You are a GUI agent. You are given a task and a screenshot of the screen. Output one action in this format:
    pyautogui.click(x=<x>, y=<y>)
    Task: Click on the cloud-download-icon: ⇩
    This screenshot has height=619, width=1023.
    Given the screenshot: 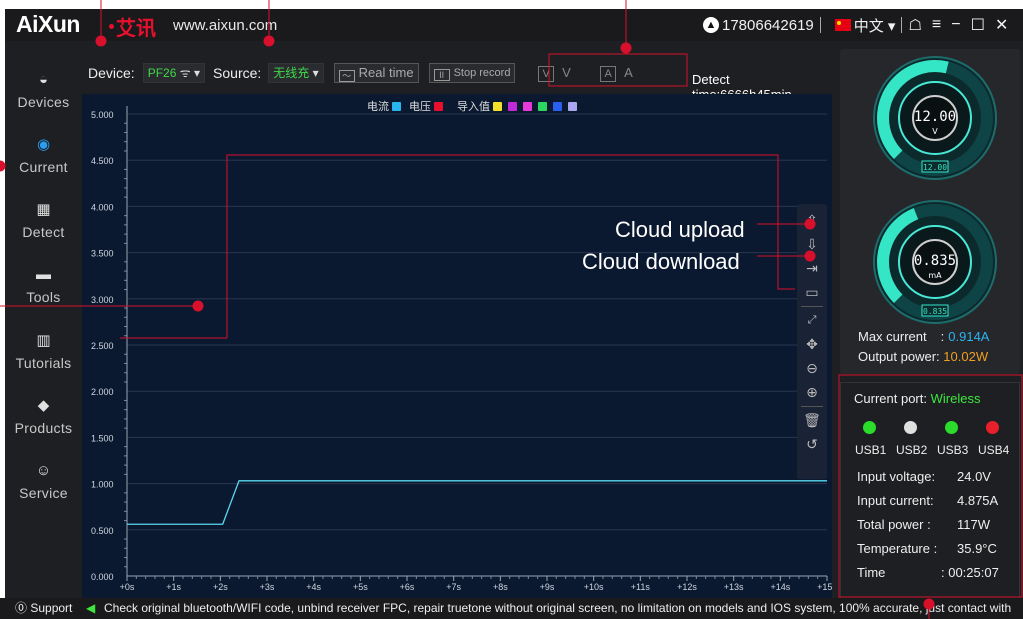 What is the action you would take?
    pyautogui.click(x=812, y=244)
    